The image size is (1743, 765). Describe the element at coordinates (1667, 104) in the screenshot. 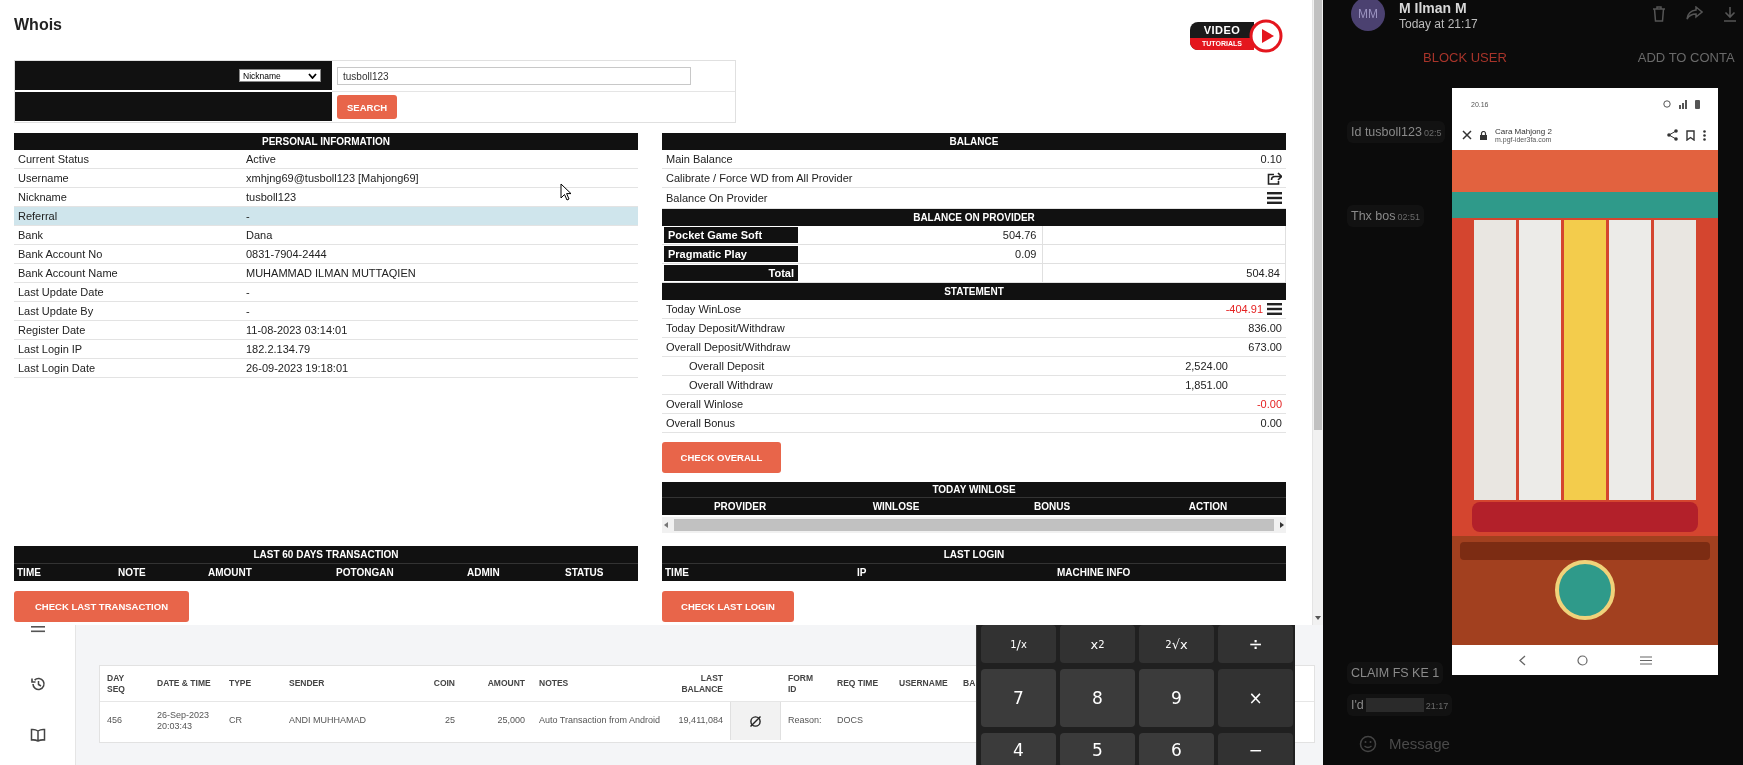

I see `alarm-icon` at that location.